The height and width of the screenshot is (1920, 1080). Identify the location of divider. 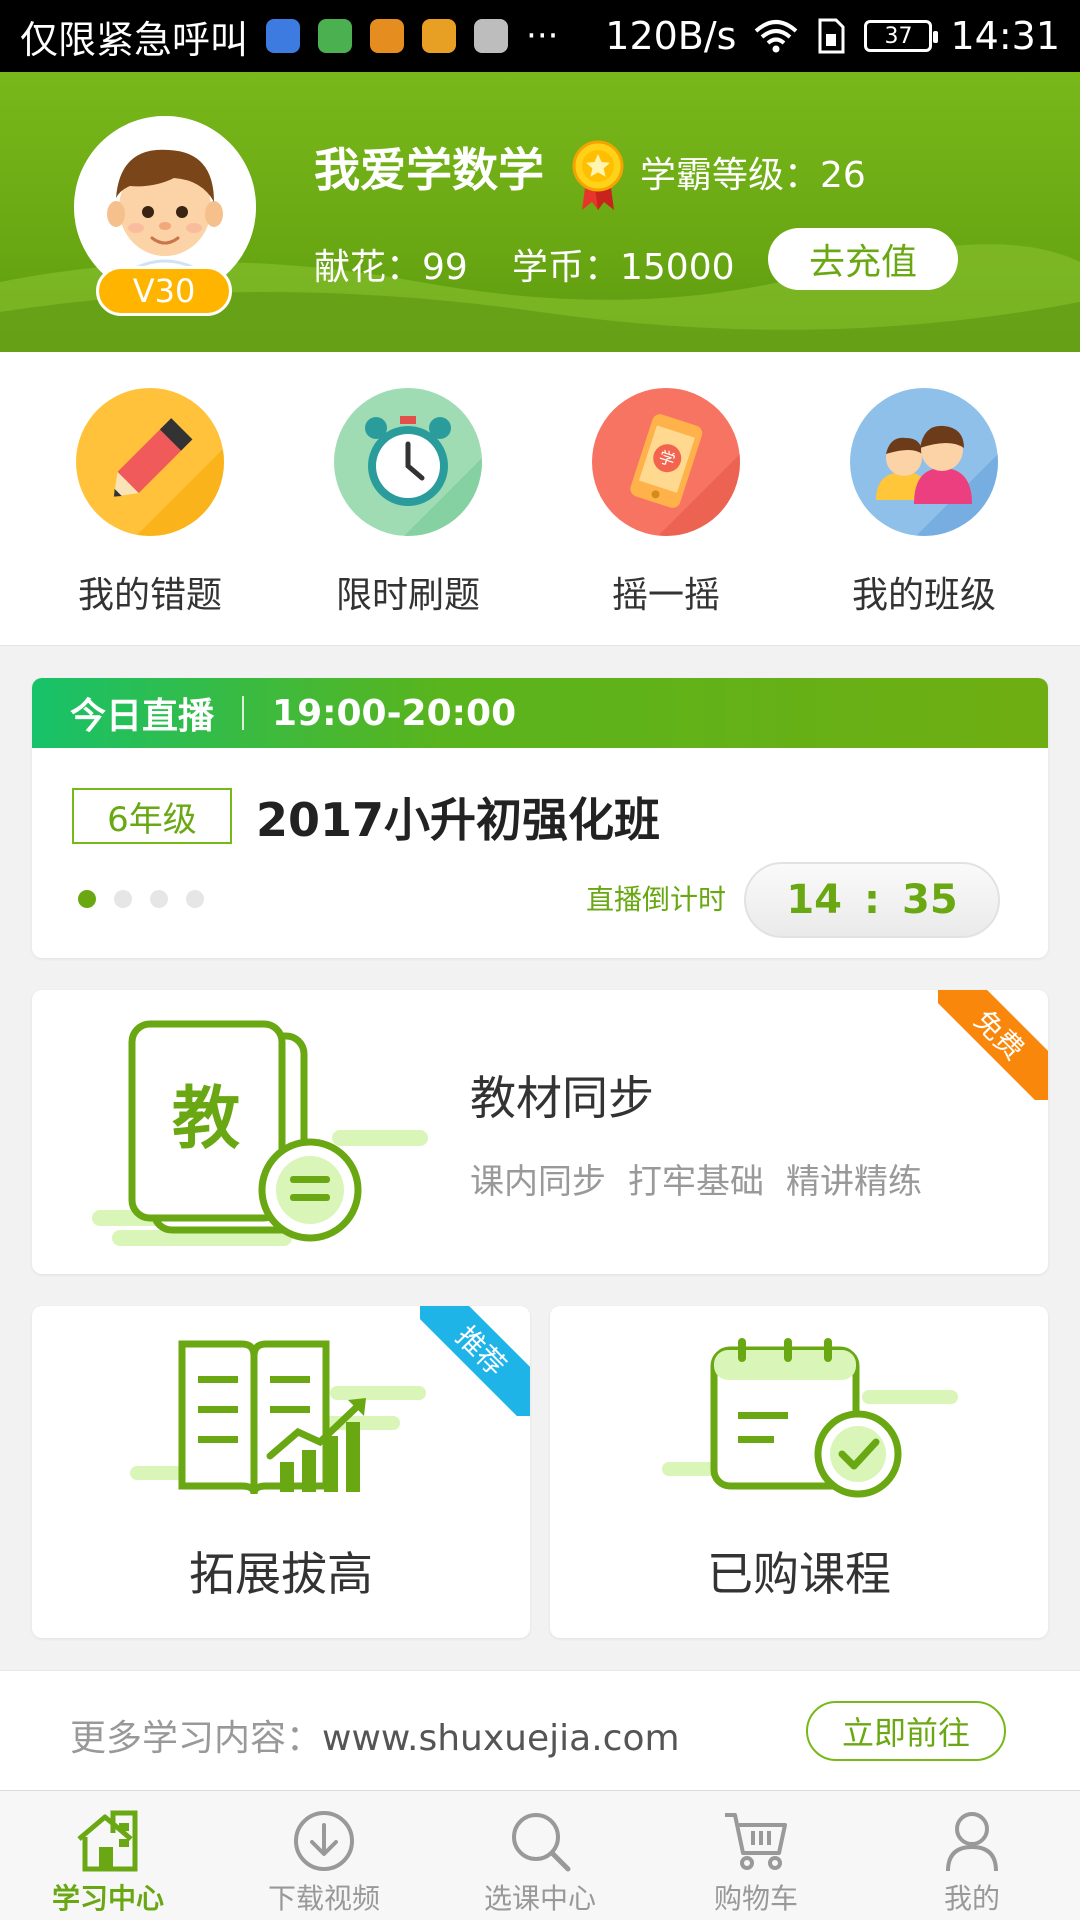
(243, 713).